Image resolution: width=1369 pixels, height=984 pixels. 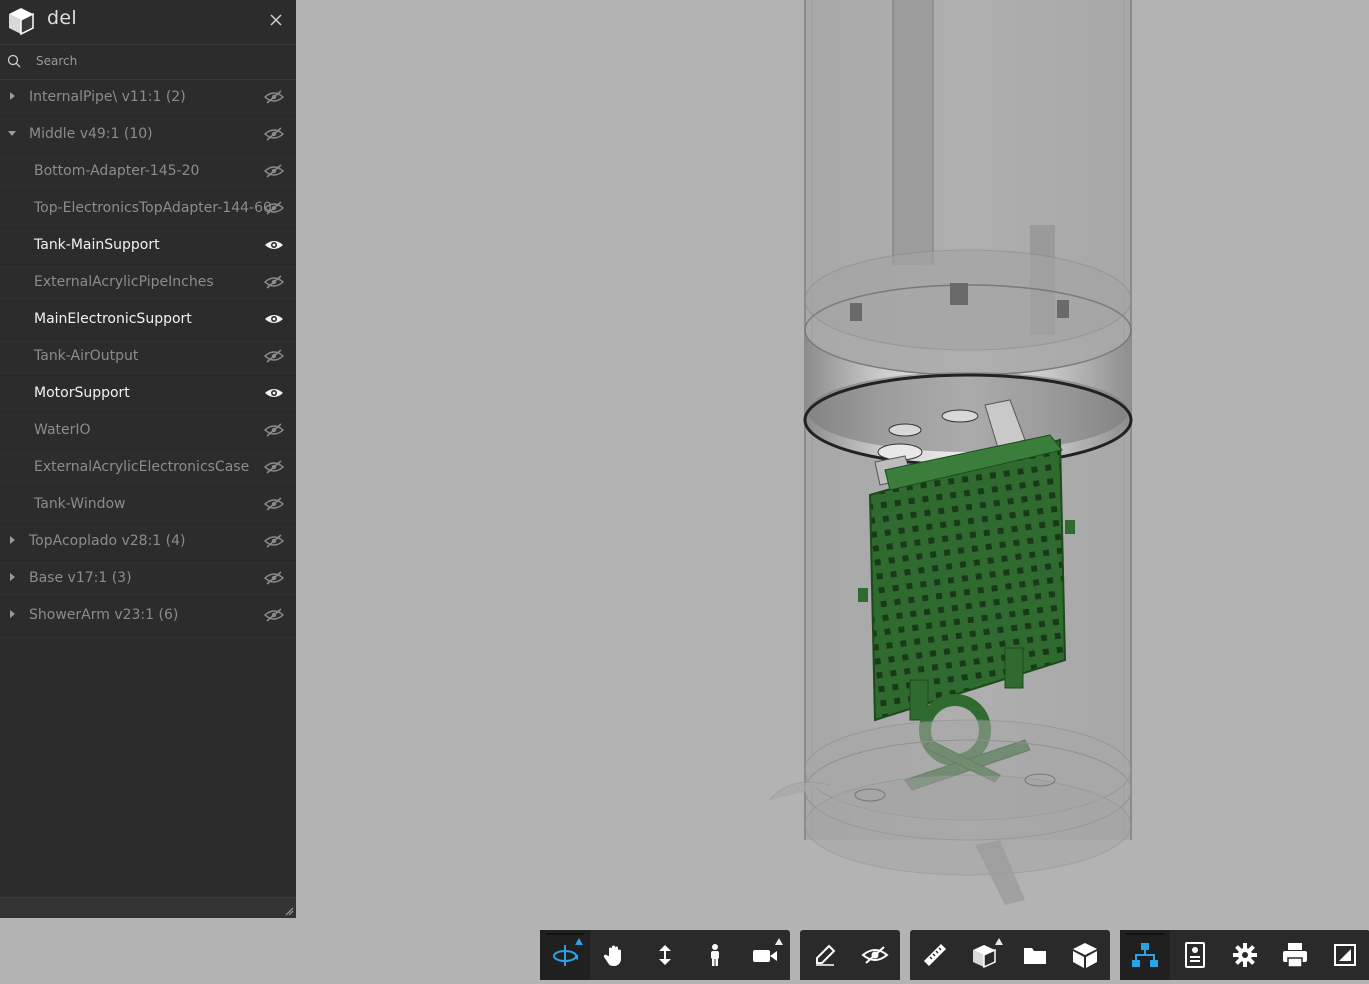 What do you see at coordinates (148, 394) in the screenshot?
I see `tree-child-node: MotorSupport` at bounding box center [148, 394].